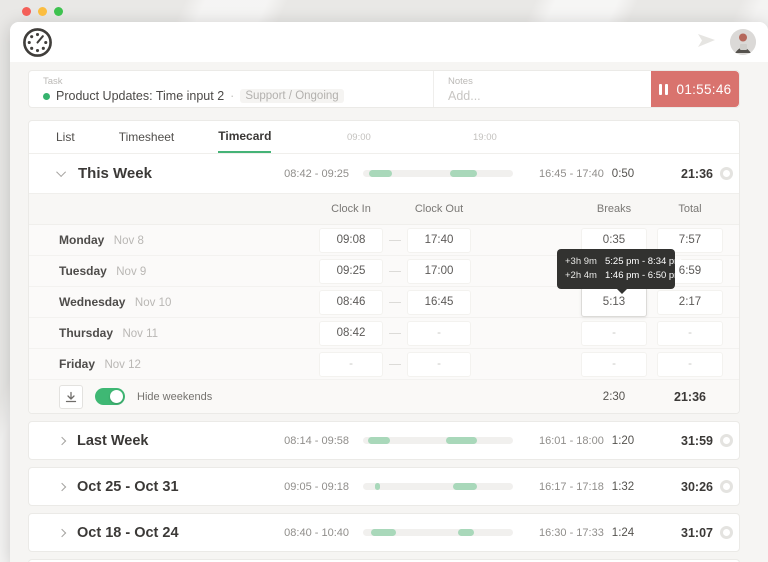 The width and height of the screenshot is (768, 562). What do you see at coordinates (439, 240) in the screenshot?
I see `clock-out-cell: 17:40` at bounding box center [439, 240].